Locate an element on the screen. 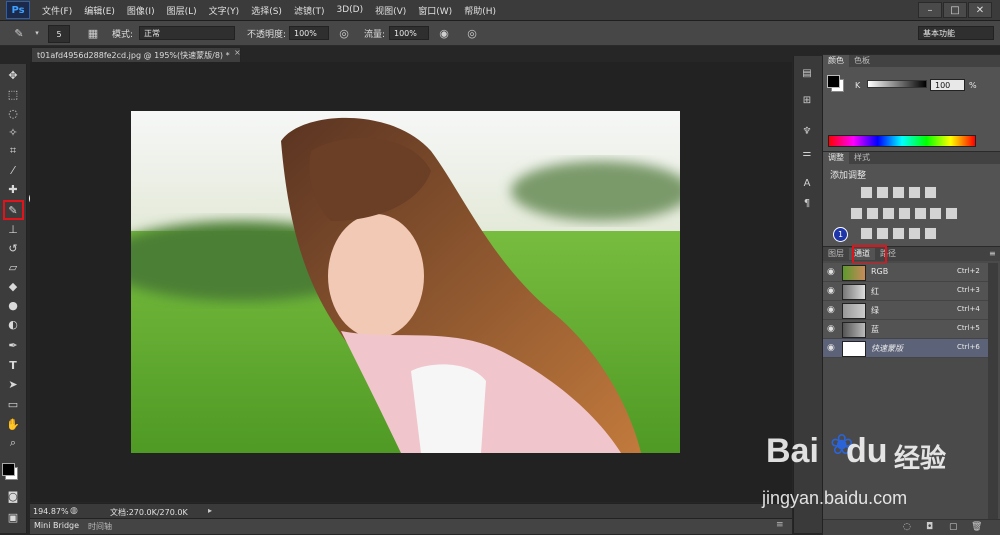 This screenshot has height=535, width=1000. rectangle-tool-icon: ▭ is located at coordinates (13, 404).